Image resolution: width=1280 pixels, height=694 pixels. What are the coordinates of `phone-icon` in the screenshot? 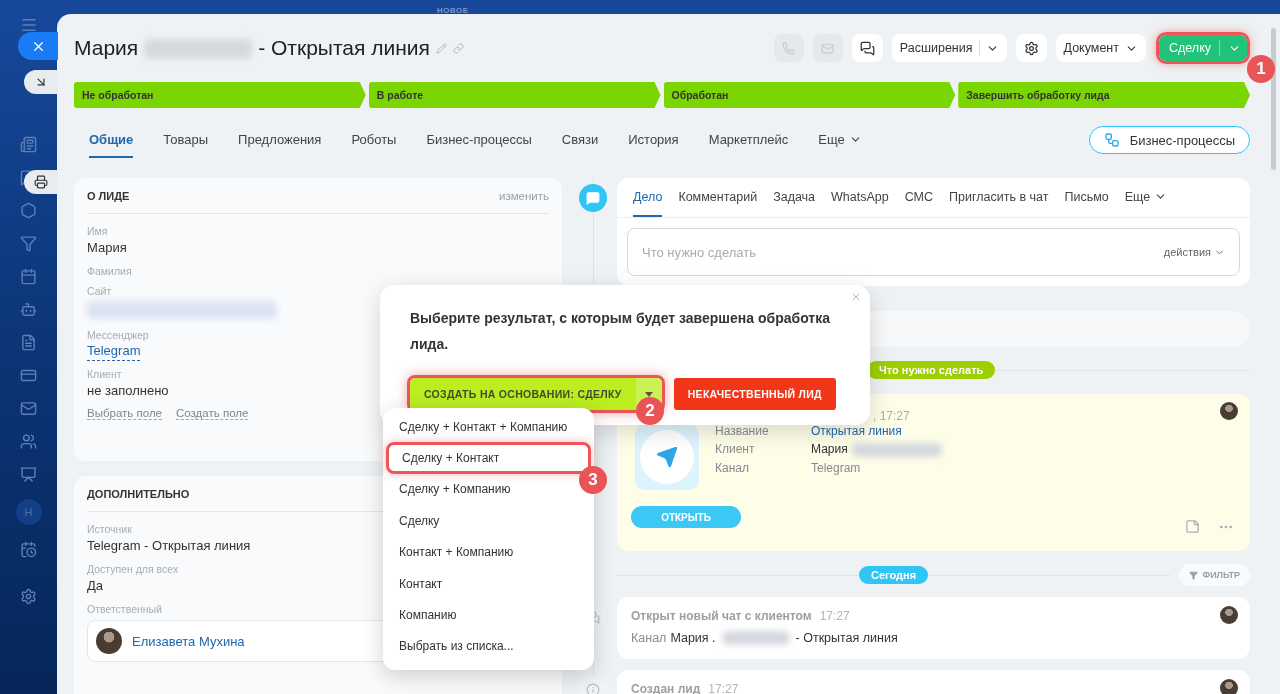 It's located at (789, 48).